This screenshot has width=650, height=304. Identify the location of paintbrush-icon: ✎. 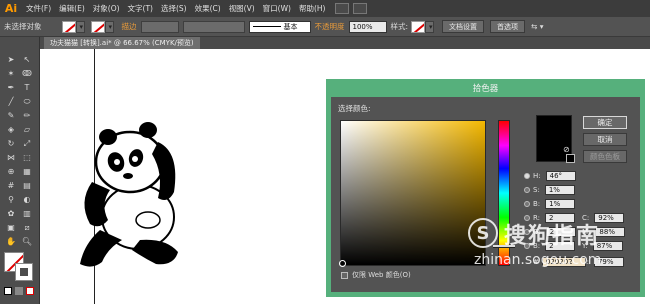
(11, 115).